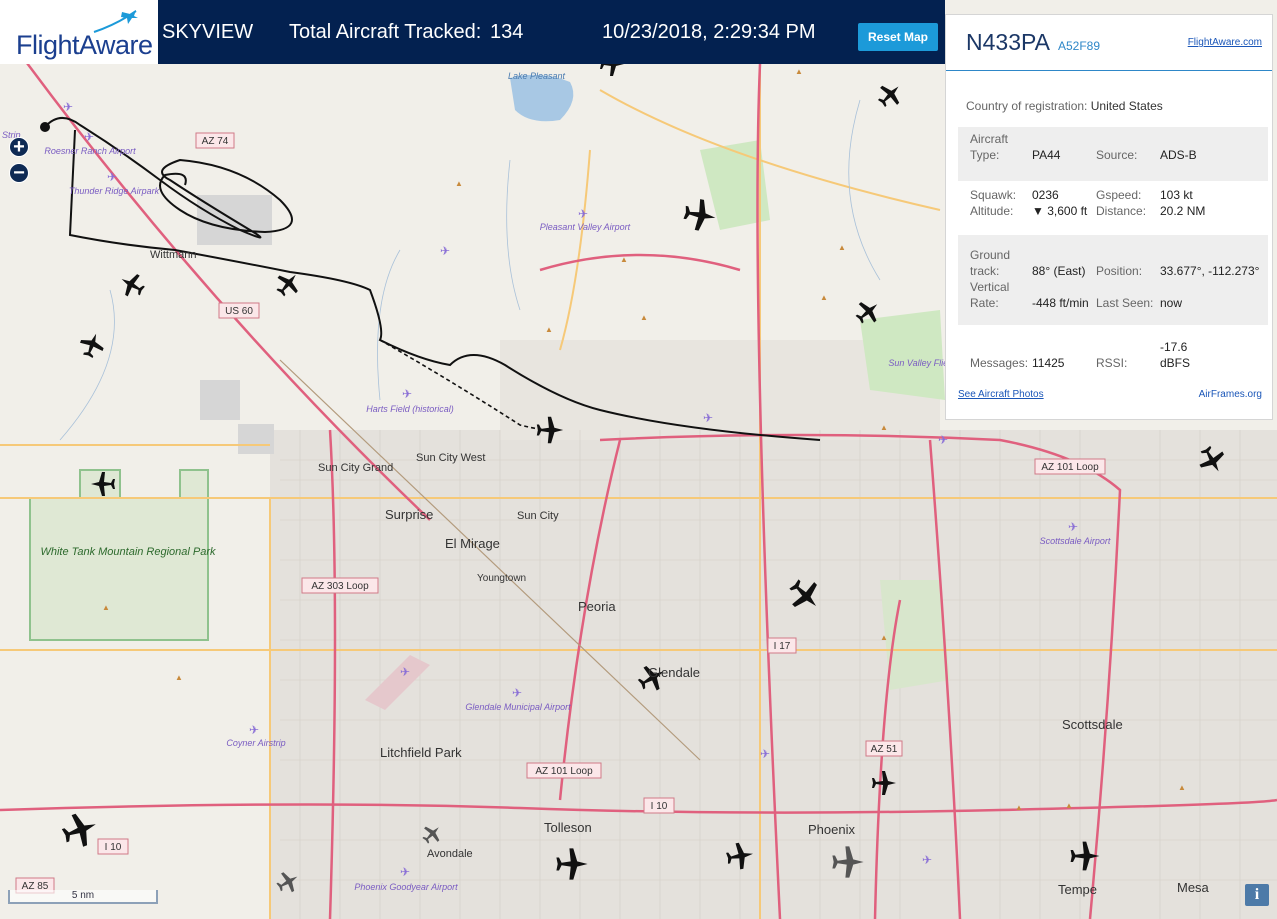 The height and width of the screenshot is (919, 1277). What do you see at coordinates (256, 439) in the screenshot?
I see `land-parcel` at bounding box center [256, 439].